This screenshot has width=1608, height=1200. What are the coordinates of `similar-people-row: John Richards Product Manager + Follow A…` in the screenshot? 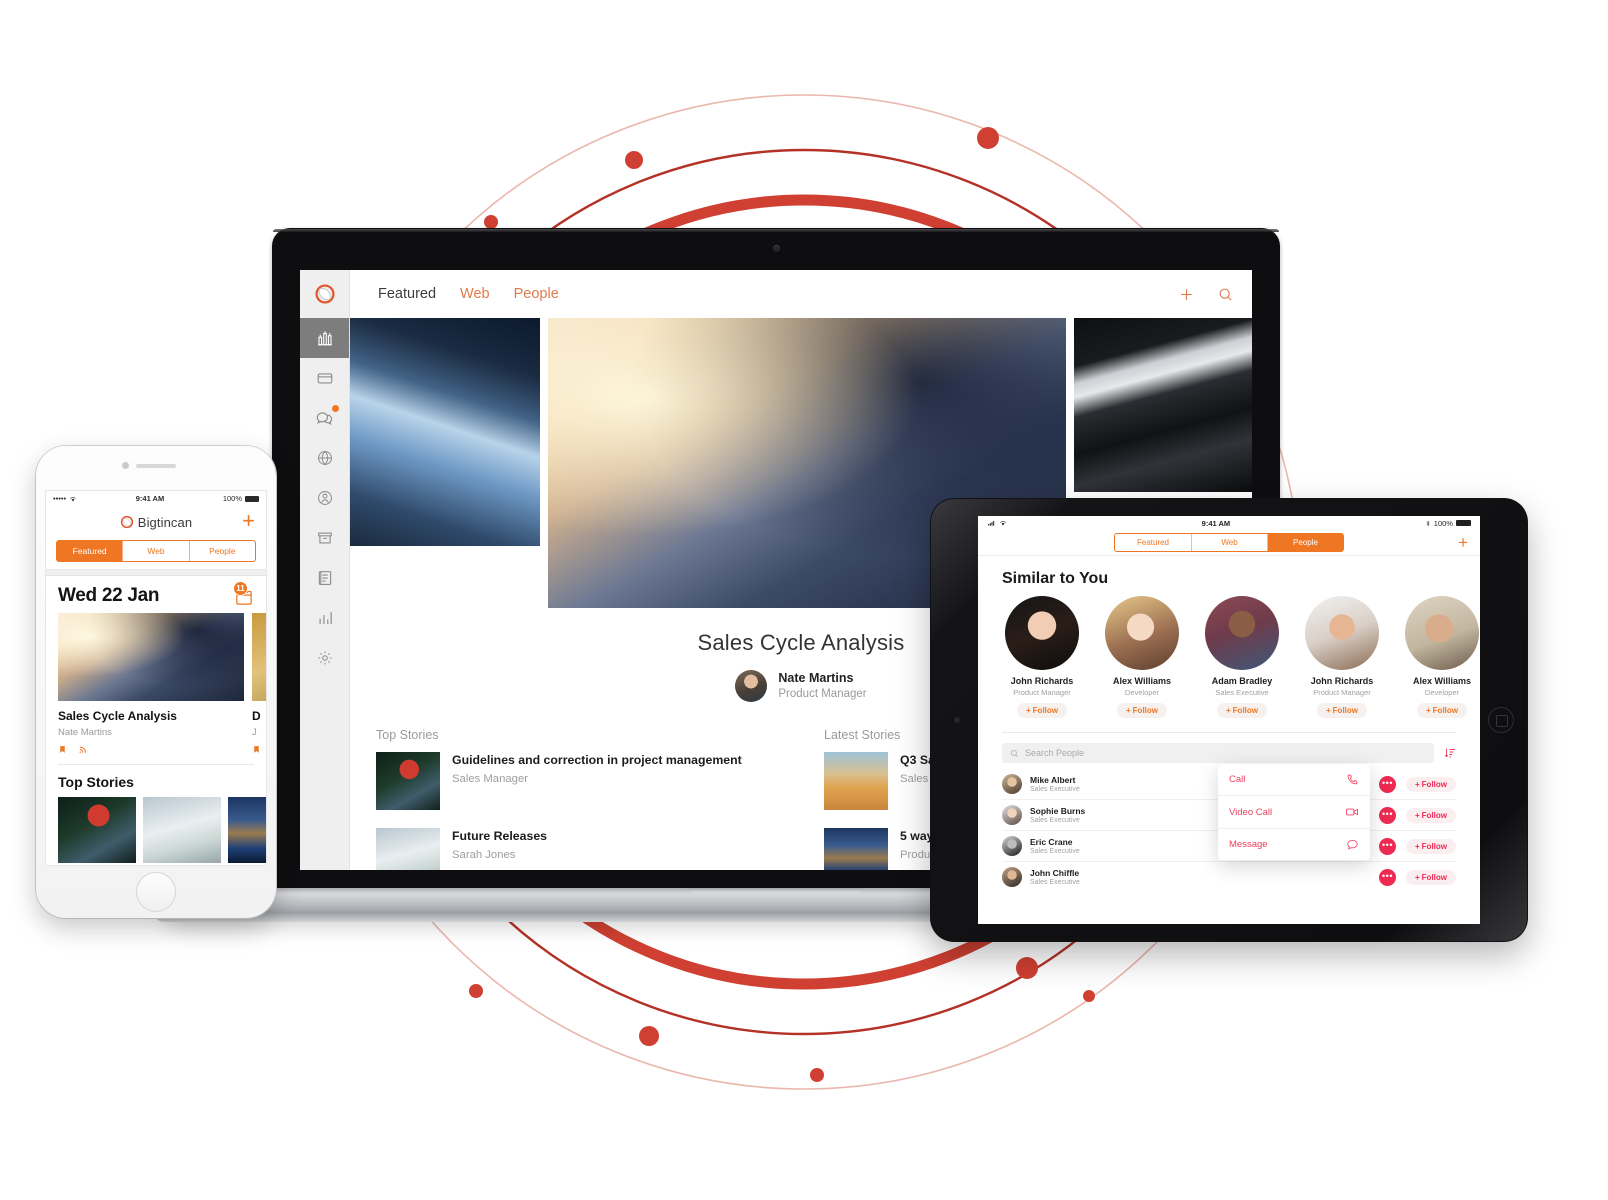 It's located at (1229, 657).